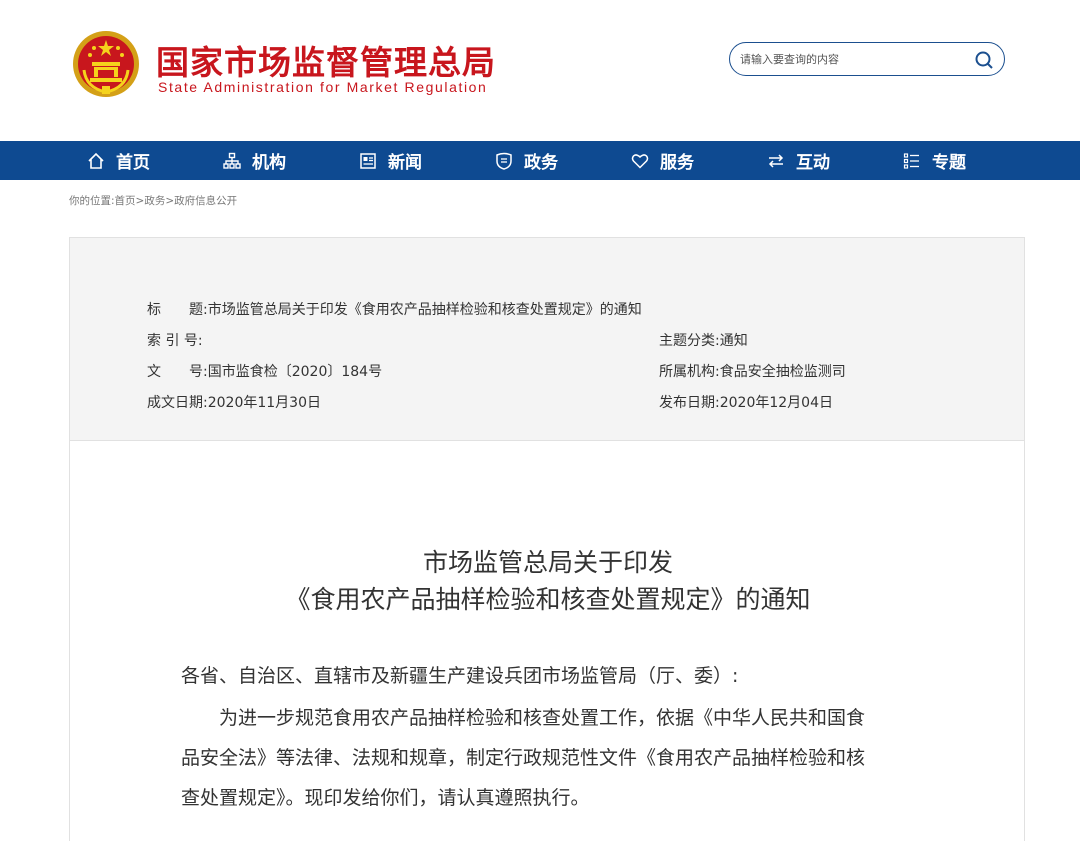  What do you see at coordinates (154, 160) in the screenshot?
I see `nav-item-home: 首页` at bounding box center [154, 160].